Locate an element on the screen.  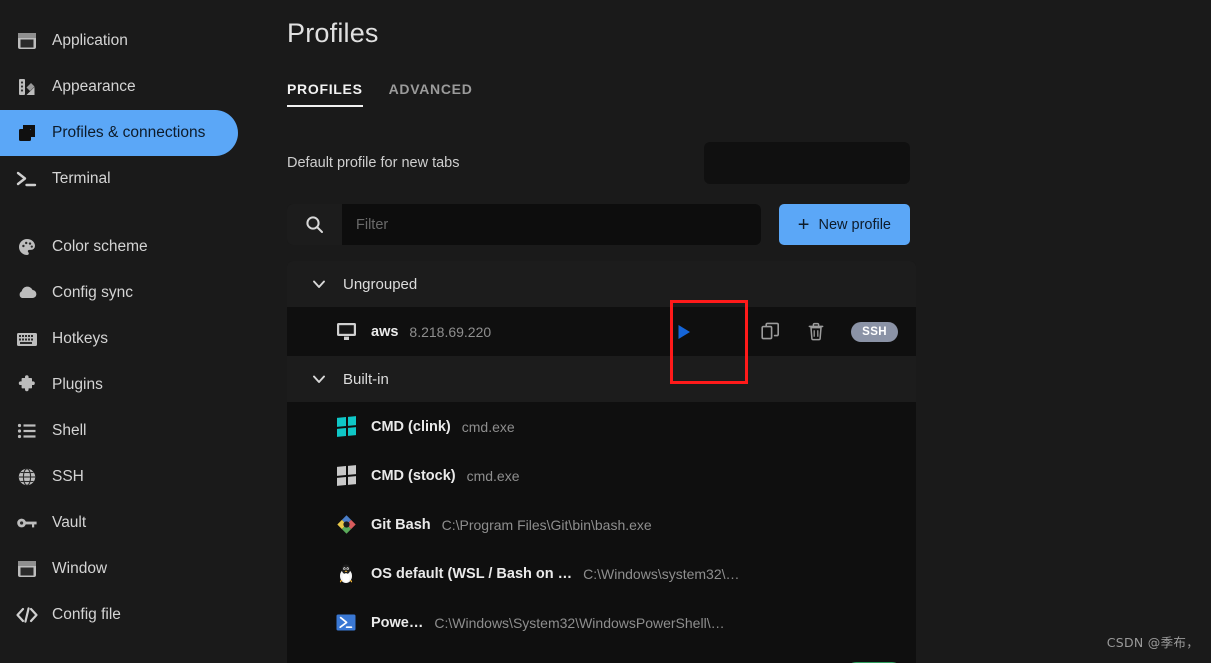
tab-bar: PROFILES ADVANCED is located at coordinates (749, 89).